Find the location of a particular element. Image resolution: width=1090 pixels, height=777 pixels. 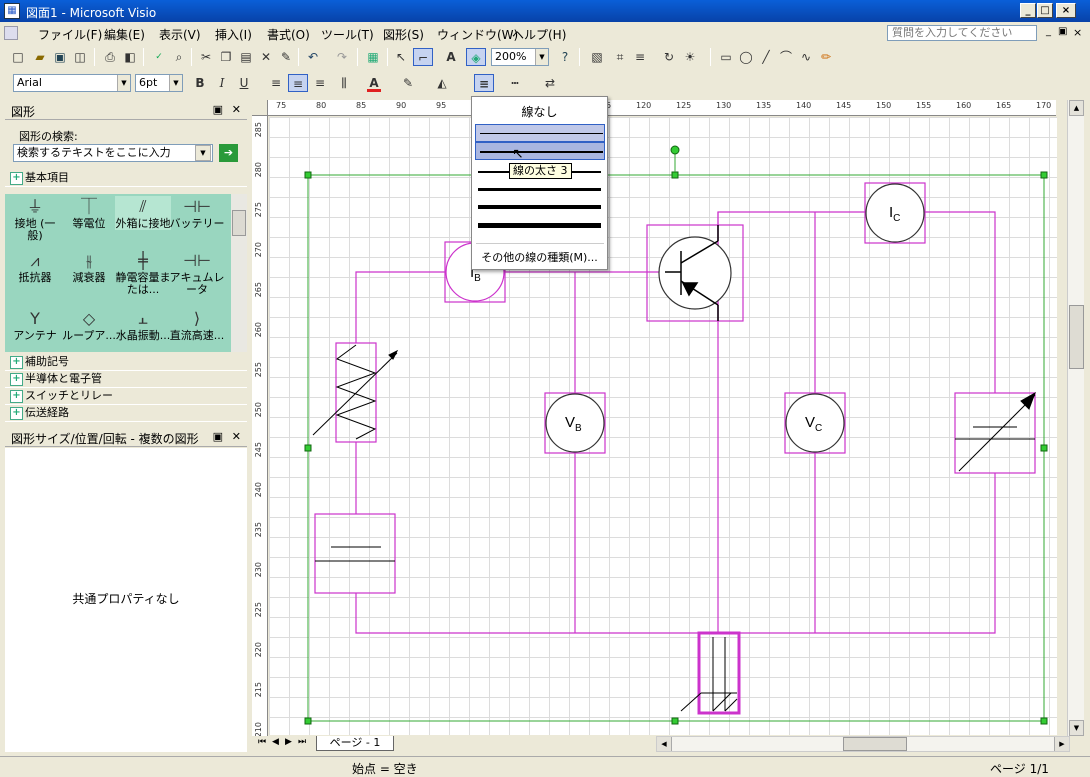

paste-icon: ▤ is located at coordinates (246, 57).